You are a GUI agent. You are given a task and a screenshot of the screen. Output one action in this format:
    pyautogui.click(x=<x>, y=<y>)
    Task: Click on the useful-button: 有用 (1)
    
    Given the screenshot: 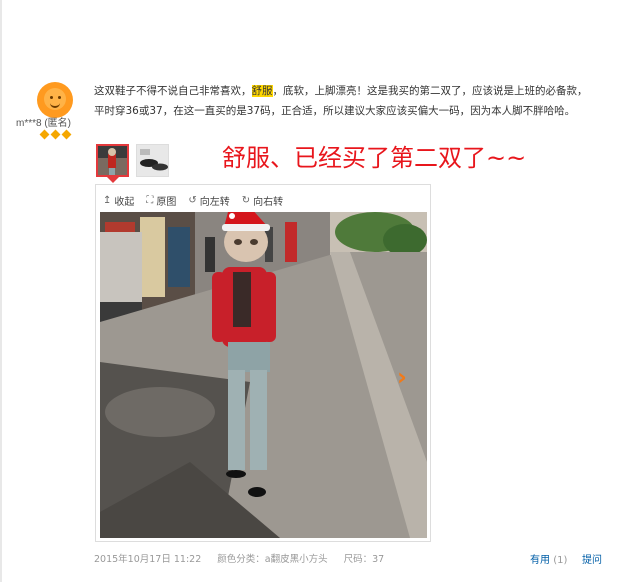 What is the action you would take?
    pyautogui.click(x=548, y=558)
    